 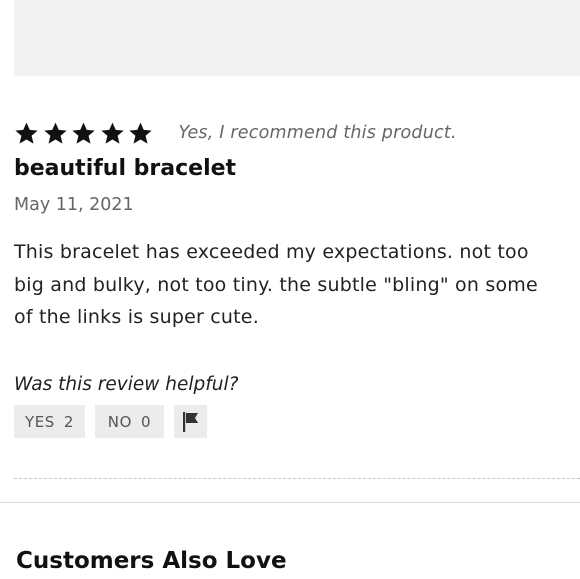 What do you see at coordinates (69, 421) in the screenshot?
I see `yes-count: 2` at bounding box center [69, 421].